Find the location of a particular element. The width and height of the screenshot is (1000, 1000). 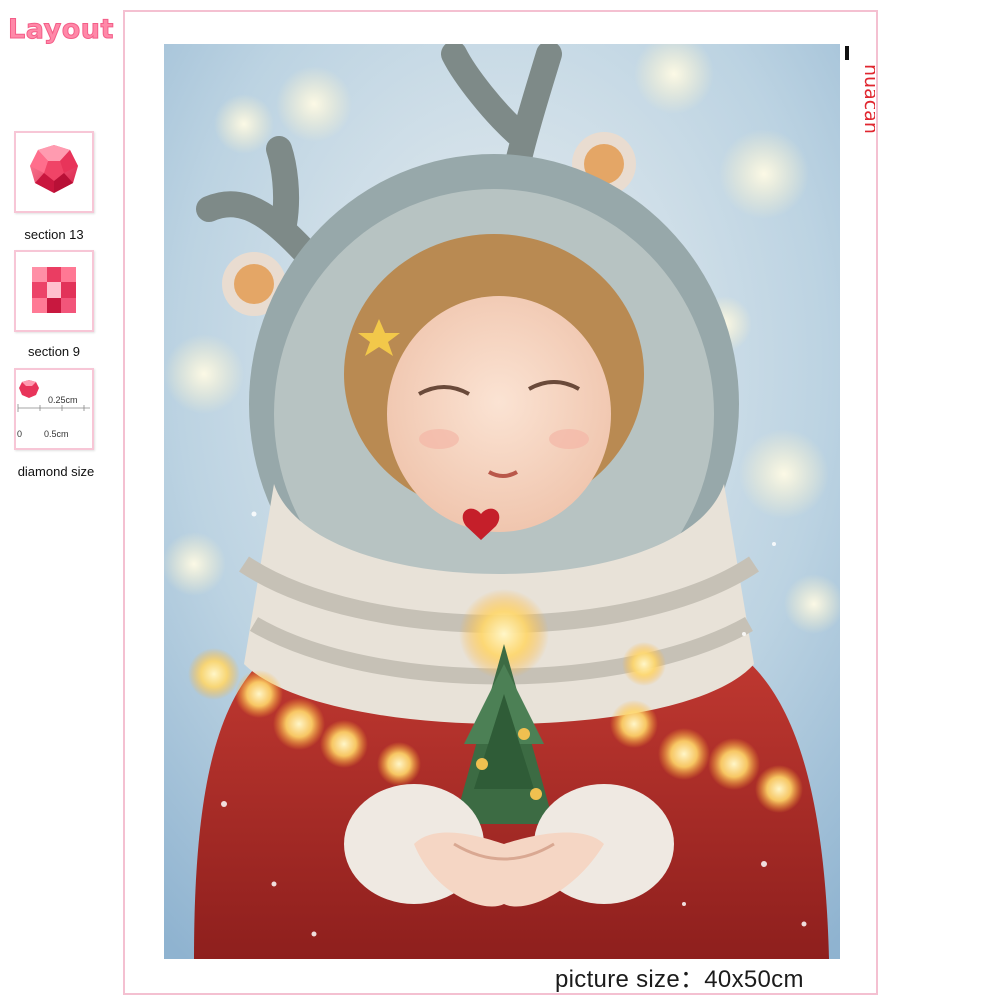

ruler-zero-text: 0 is located at coordinates (19, 434).